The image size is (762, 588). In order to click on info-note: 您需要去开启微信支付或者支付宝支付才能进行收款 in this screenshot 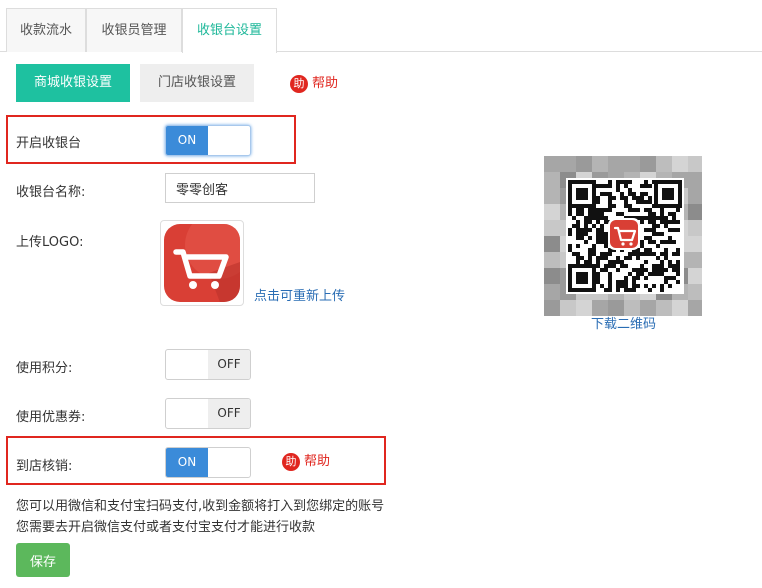, I will do `click(166, 527)`.